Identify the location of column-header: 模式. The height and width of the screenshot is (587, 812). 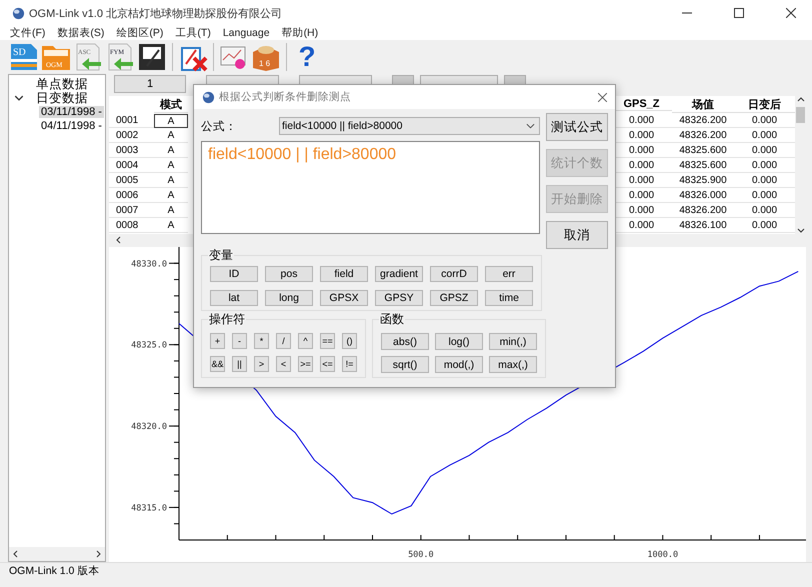
(171, 104).